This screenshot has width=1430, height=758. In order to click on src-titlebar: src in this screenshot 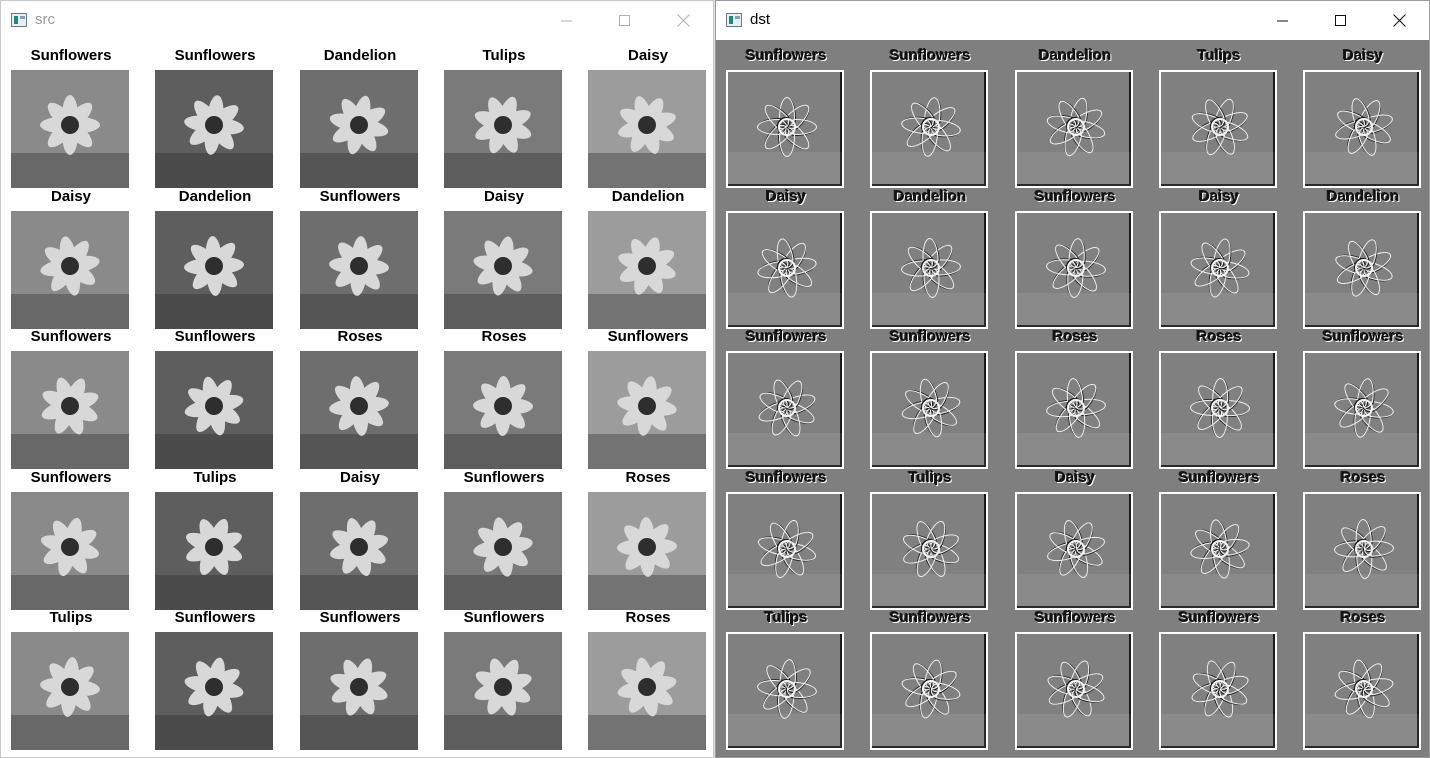, I will do `click(357, 20)`.